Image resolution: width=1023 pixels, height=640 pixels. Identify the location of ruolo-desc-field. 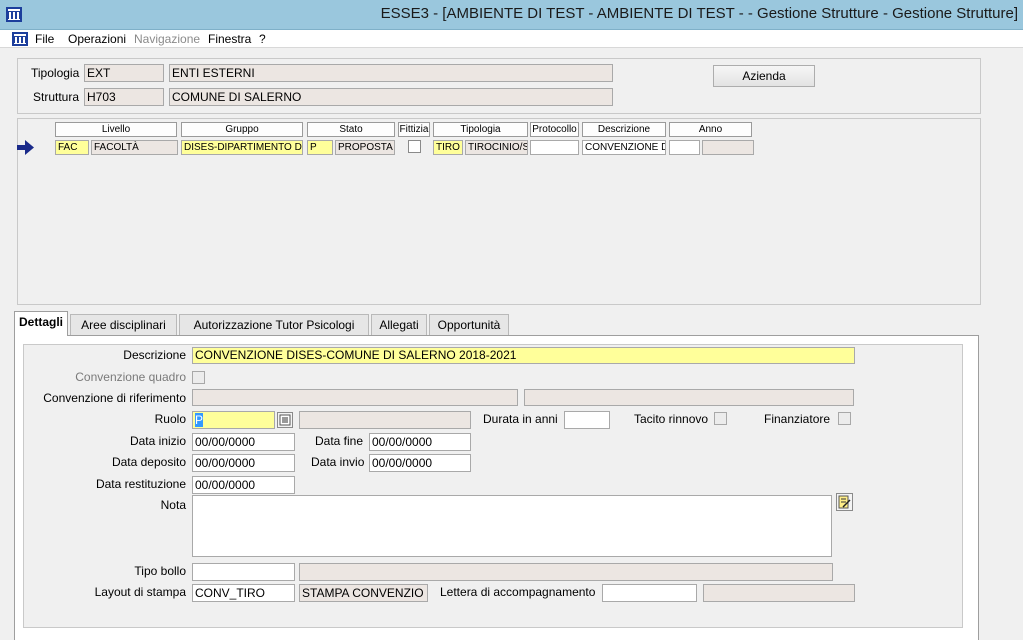
(385, 420).